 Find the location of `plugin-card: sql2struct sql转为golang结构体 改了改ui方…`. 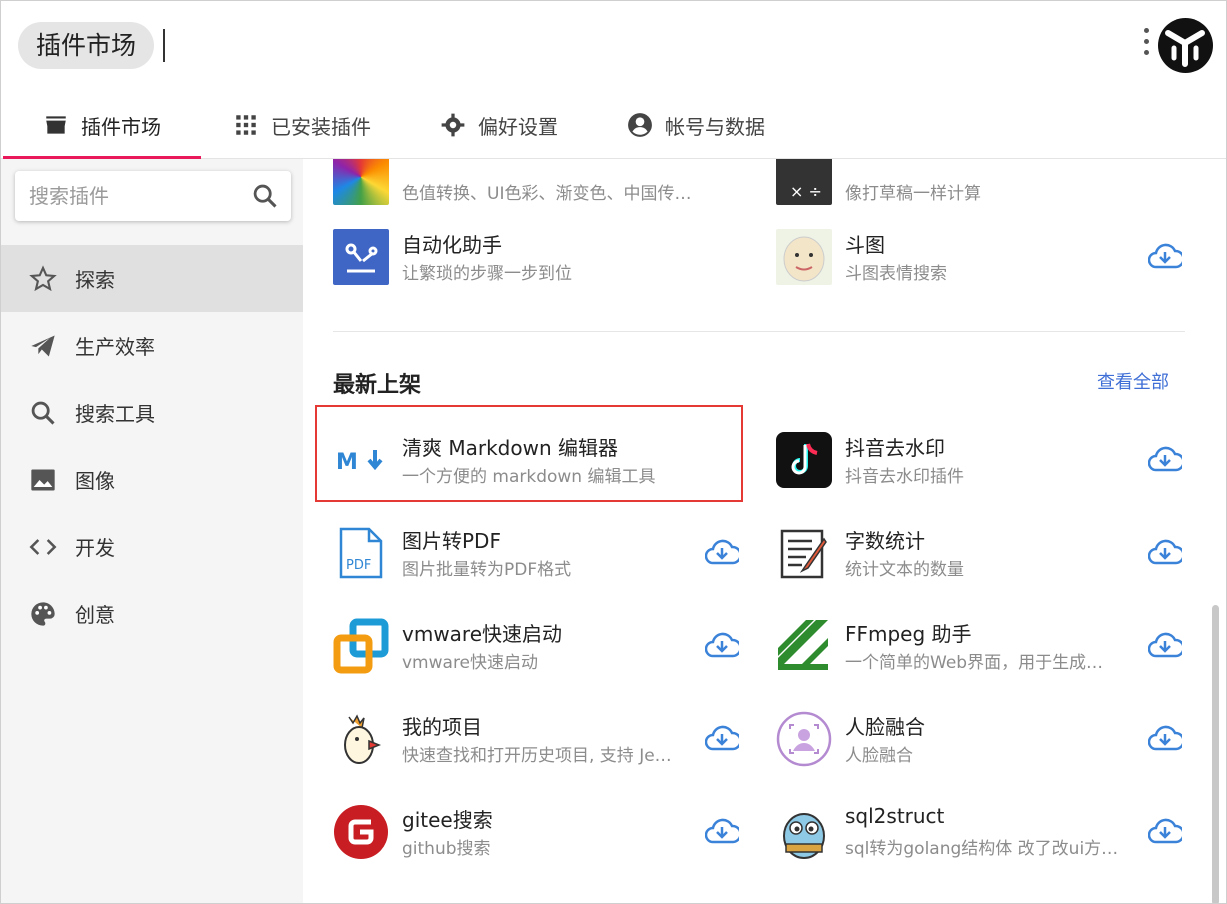

plugin-card: sql2struct sql转为golang结构体 改了改ui方… is located at coordinates (986, 832).